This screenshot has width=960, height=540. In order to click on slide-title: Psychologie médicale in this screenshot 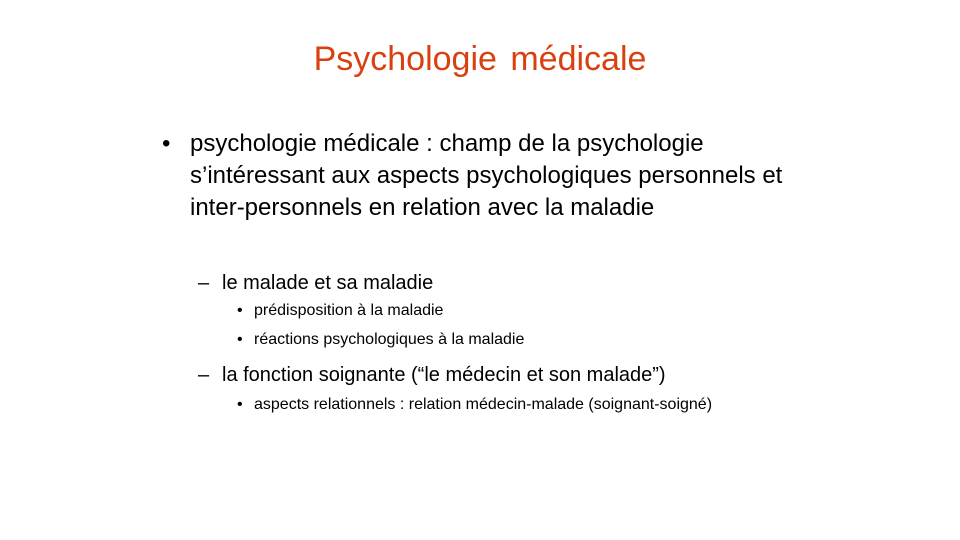, I will do `click(480, 59)`.